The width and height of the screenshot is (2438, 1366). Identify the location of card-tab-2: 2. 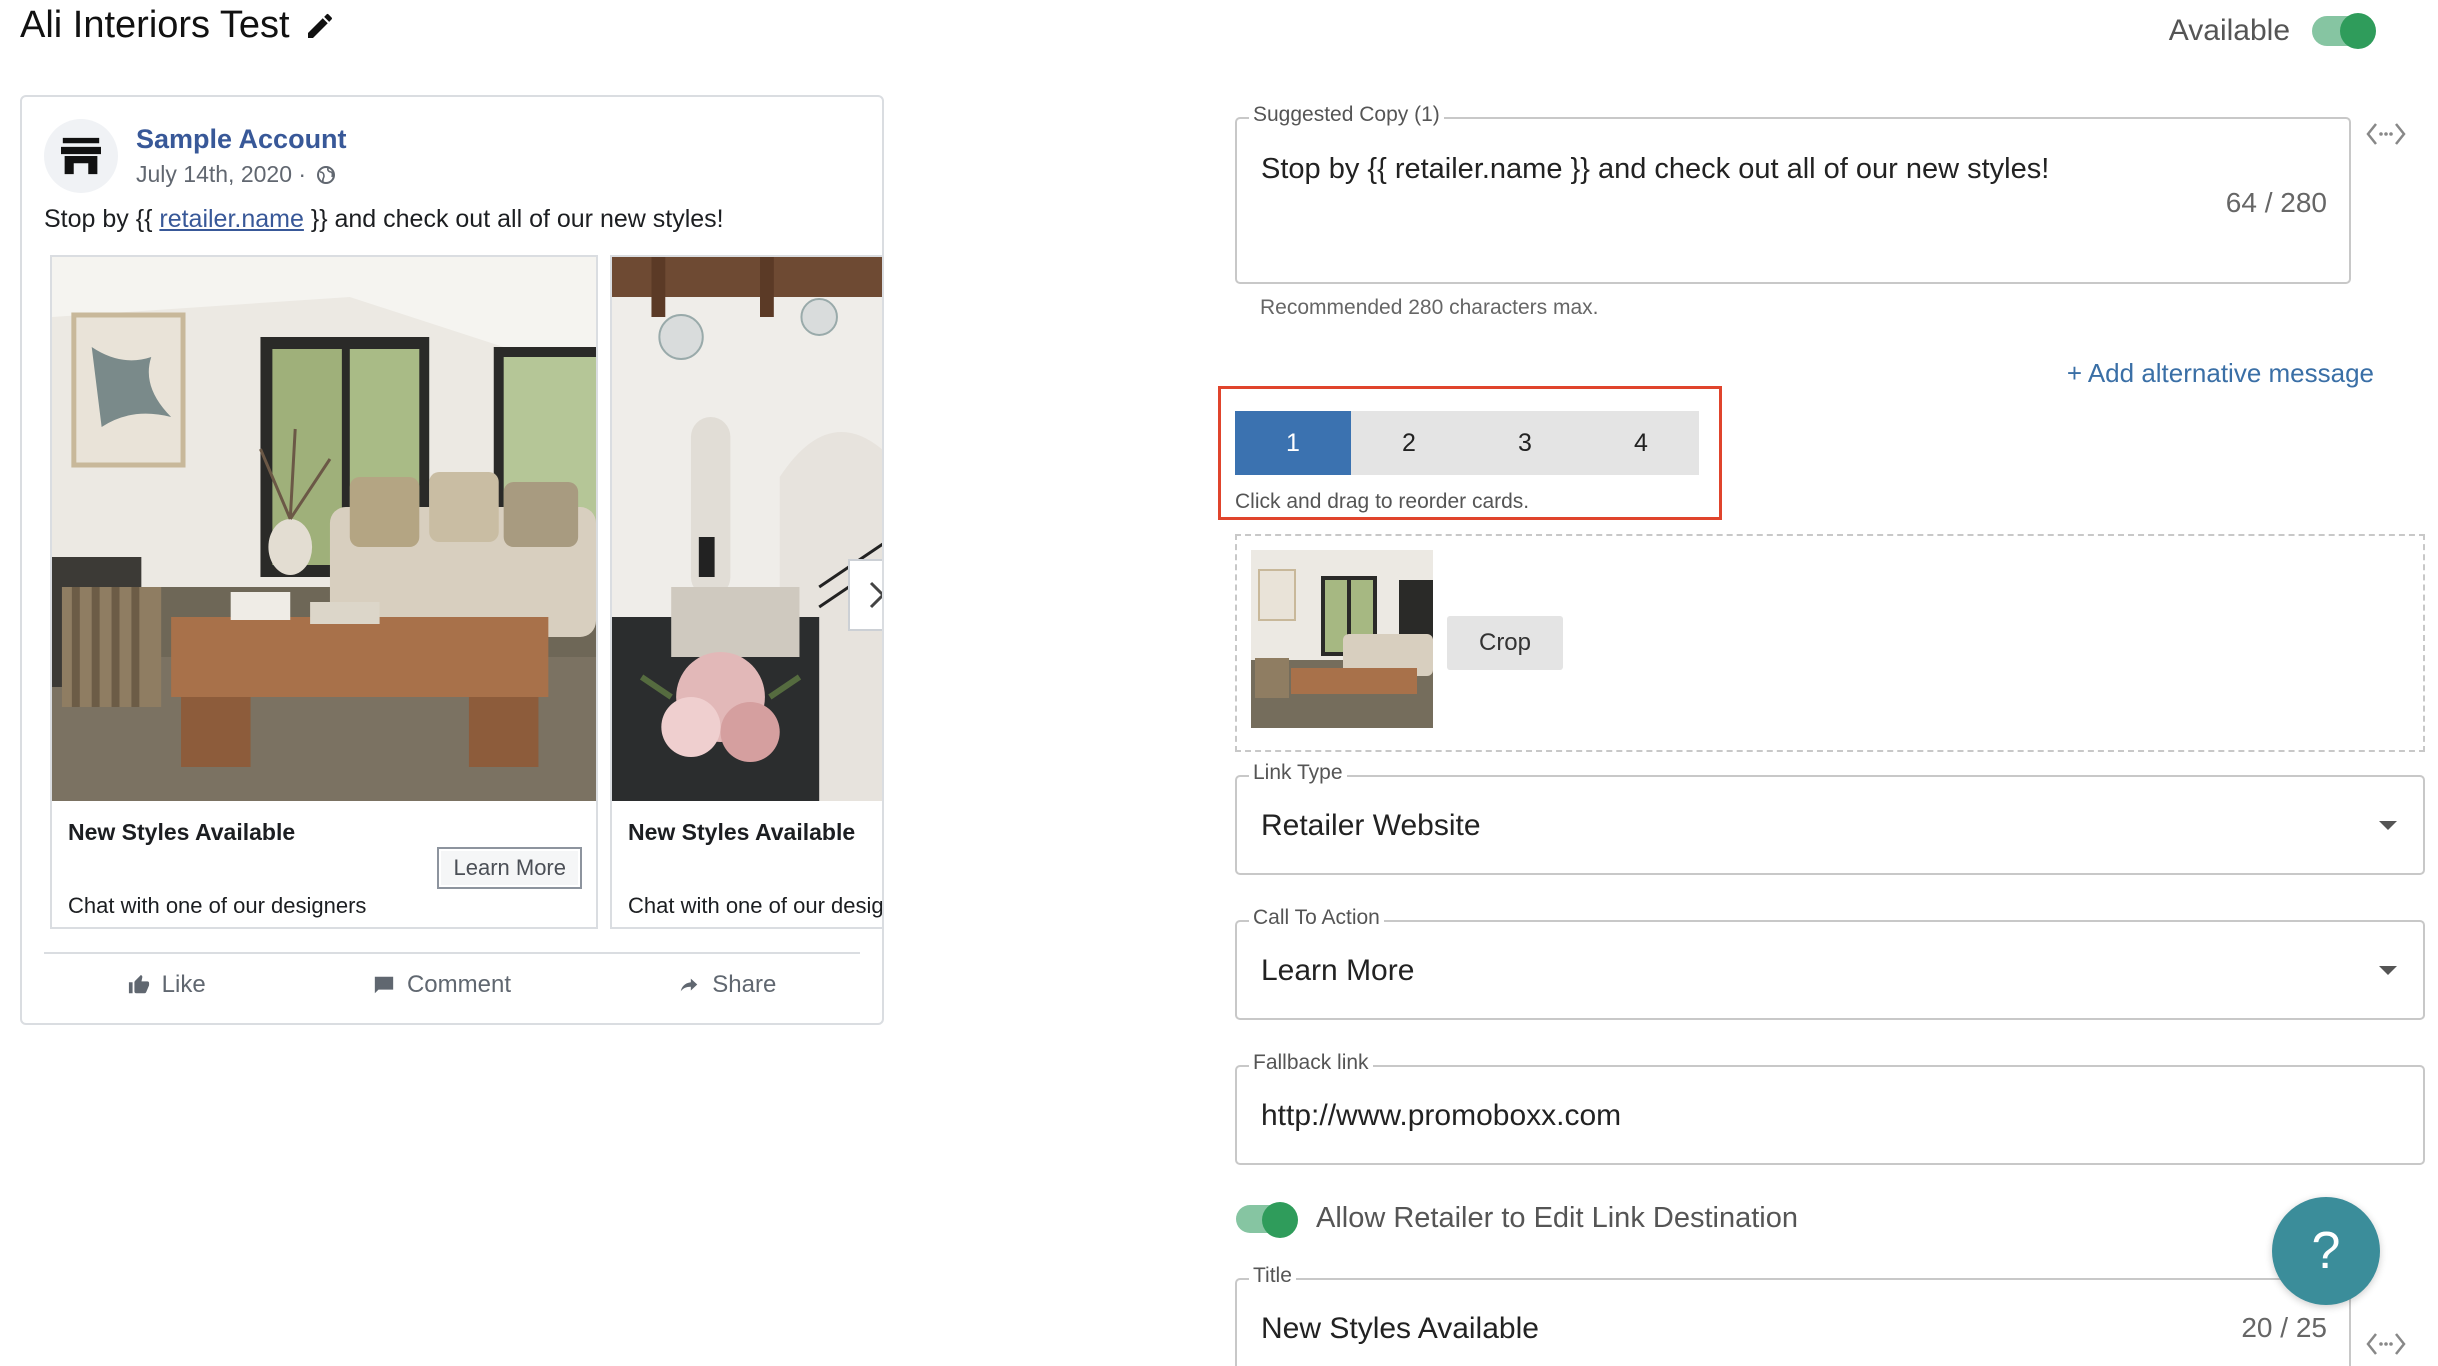
(1409, 443).